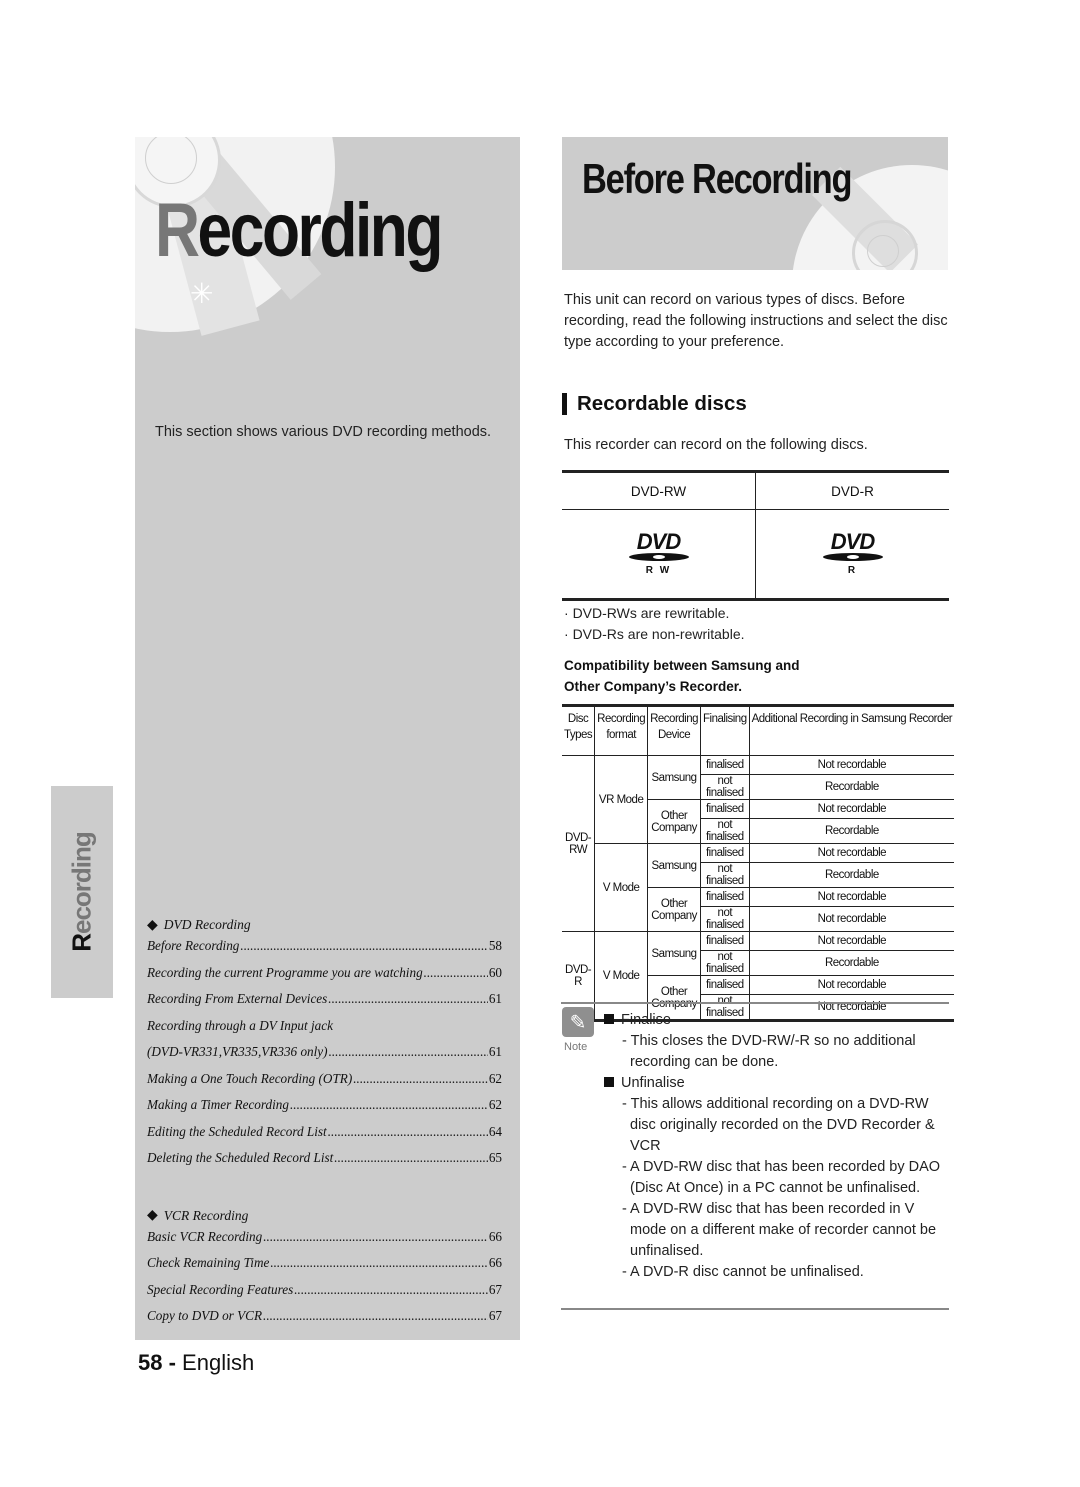 The image size is (1080, 1487). Describe the element at coordinates (852, 490) in the screenshot. I see `disc-type-header: DVD-R` at that location.